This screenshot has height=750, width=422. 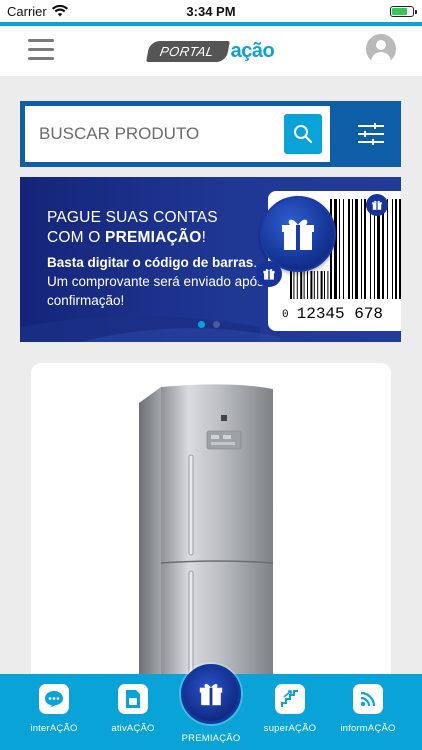 What do you see at coordinates (201, 324) in the screenshot?
I see `carousel-dot-active` at bounding box center [201, 324].